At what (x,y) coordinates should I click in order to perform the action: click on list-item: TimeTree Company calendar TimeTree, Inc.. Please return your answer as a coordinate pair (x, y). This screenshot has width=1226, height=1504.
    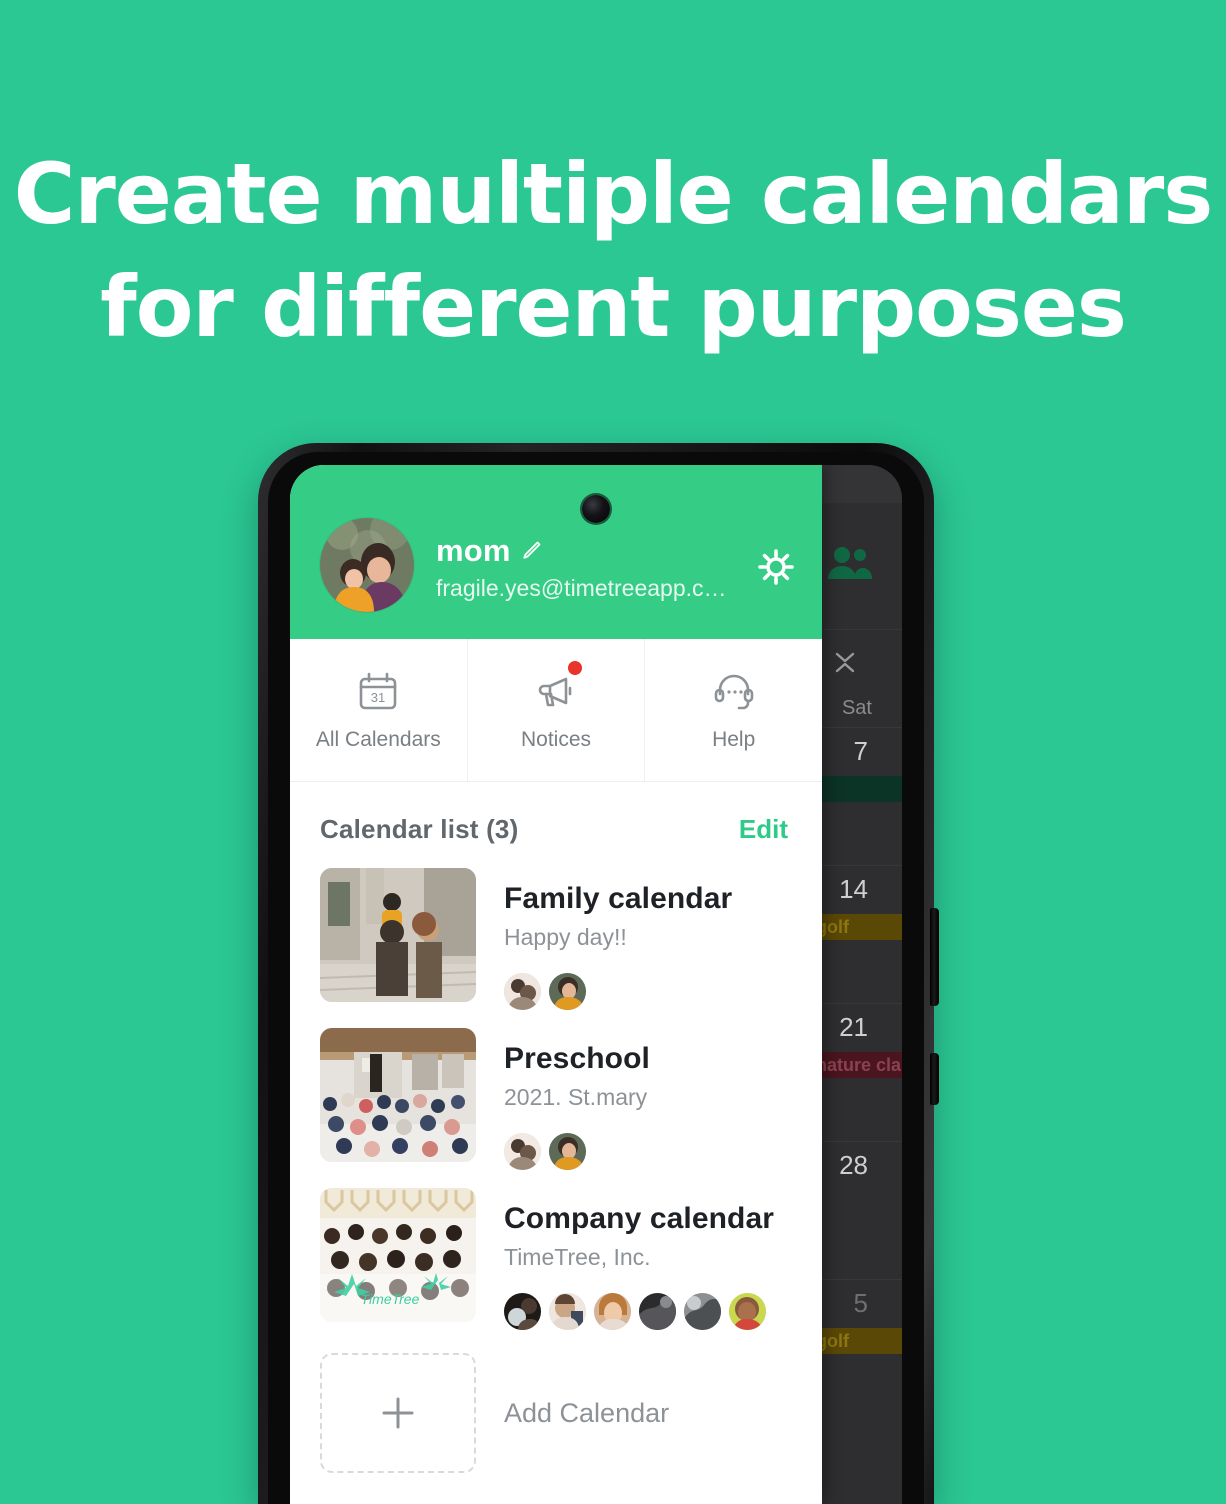
    Looking at the image, I should click on (556, 1259).